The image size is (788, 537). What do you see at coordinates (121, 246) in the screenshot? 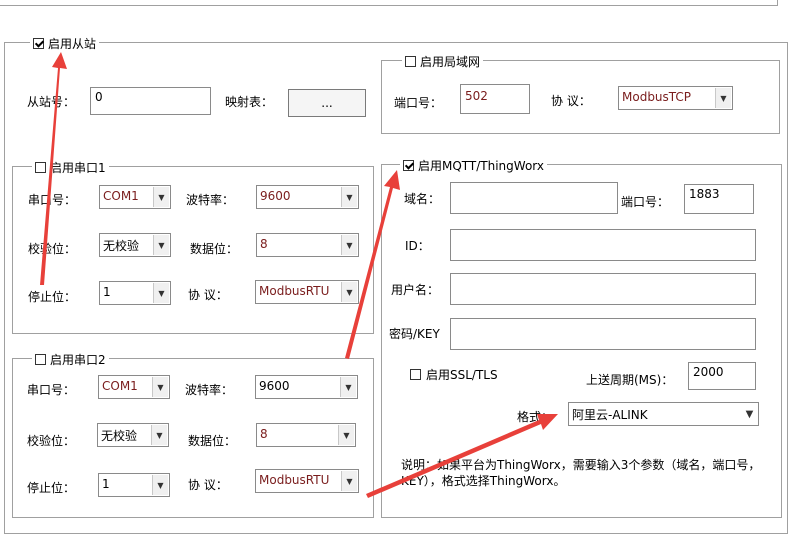
I see `serial1-parity-value: 无校验` at bounding box center [121, 246].